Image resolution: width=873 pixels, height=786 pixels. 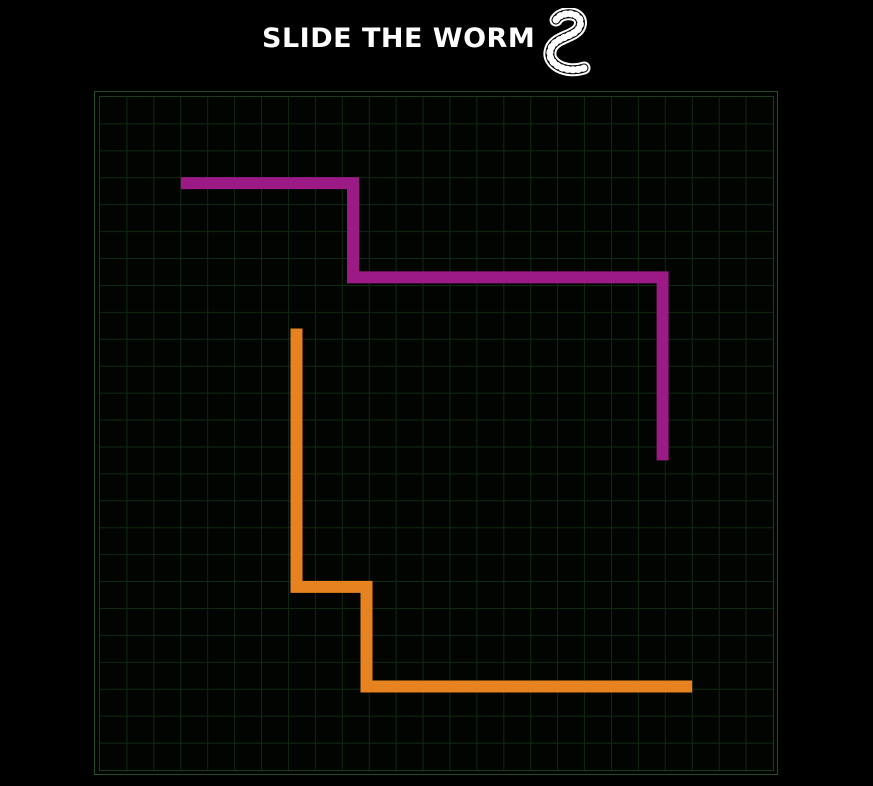 I want to click on header: Slide the Worm, so click(x=436, y=43).